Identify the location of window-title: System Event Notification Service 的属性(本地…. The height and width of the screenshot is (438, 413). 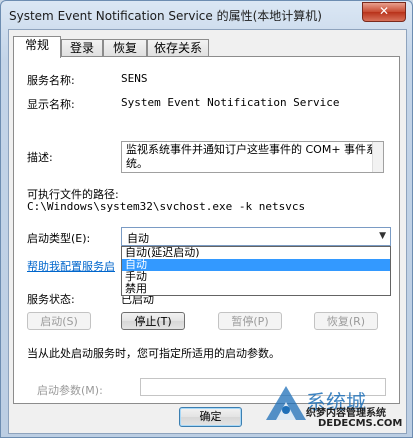
(165, 16).